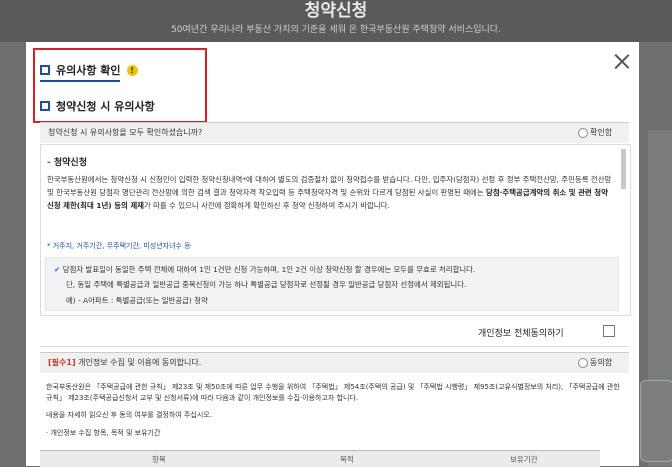 The image size is (672, 467). I want to click on table-header-purpose: 목적, so click(347, 459).